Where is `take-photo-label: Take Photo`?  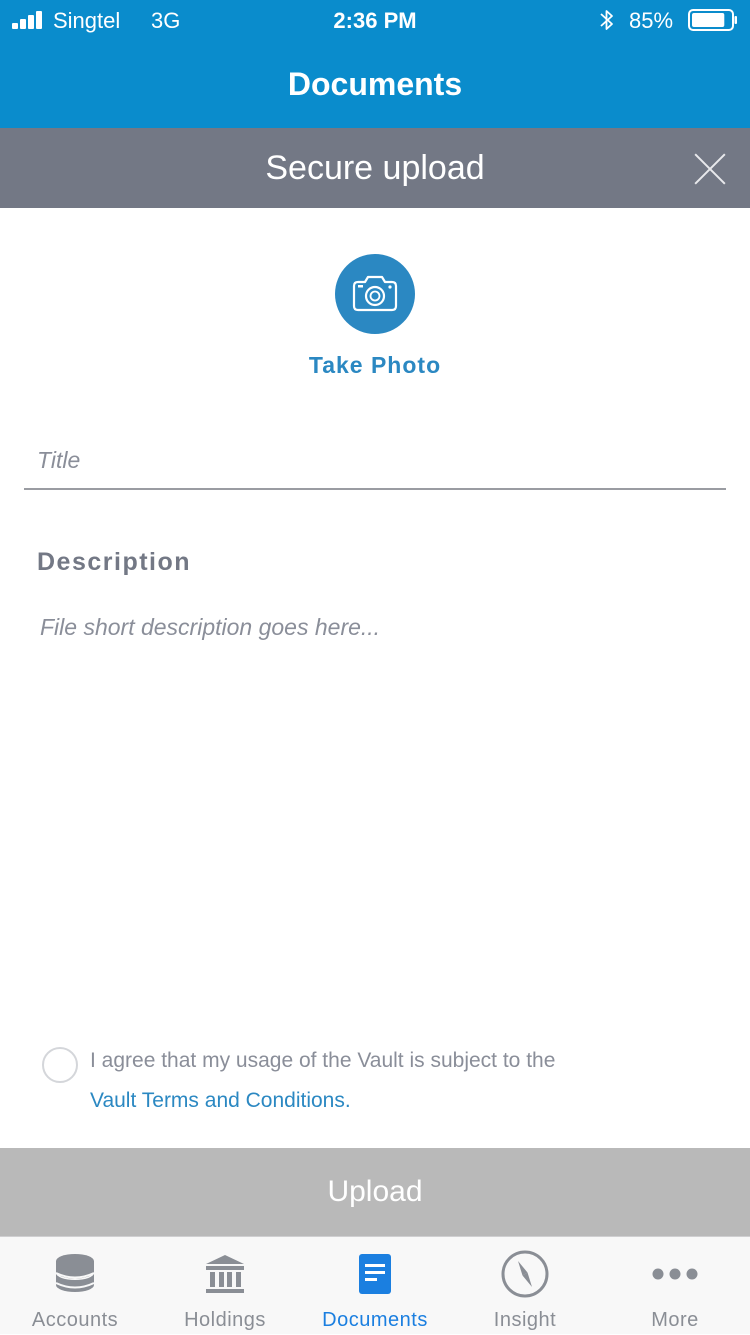
take-photo-label: Take Photo is located at coordinates (375, 365).